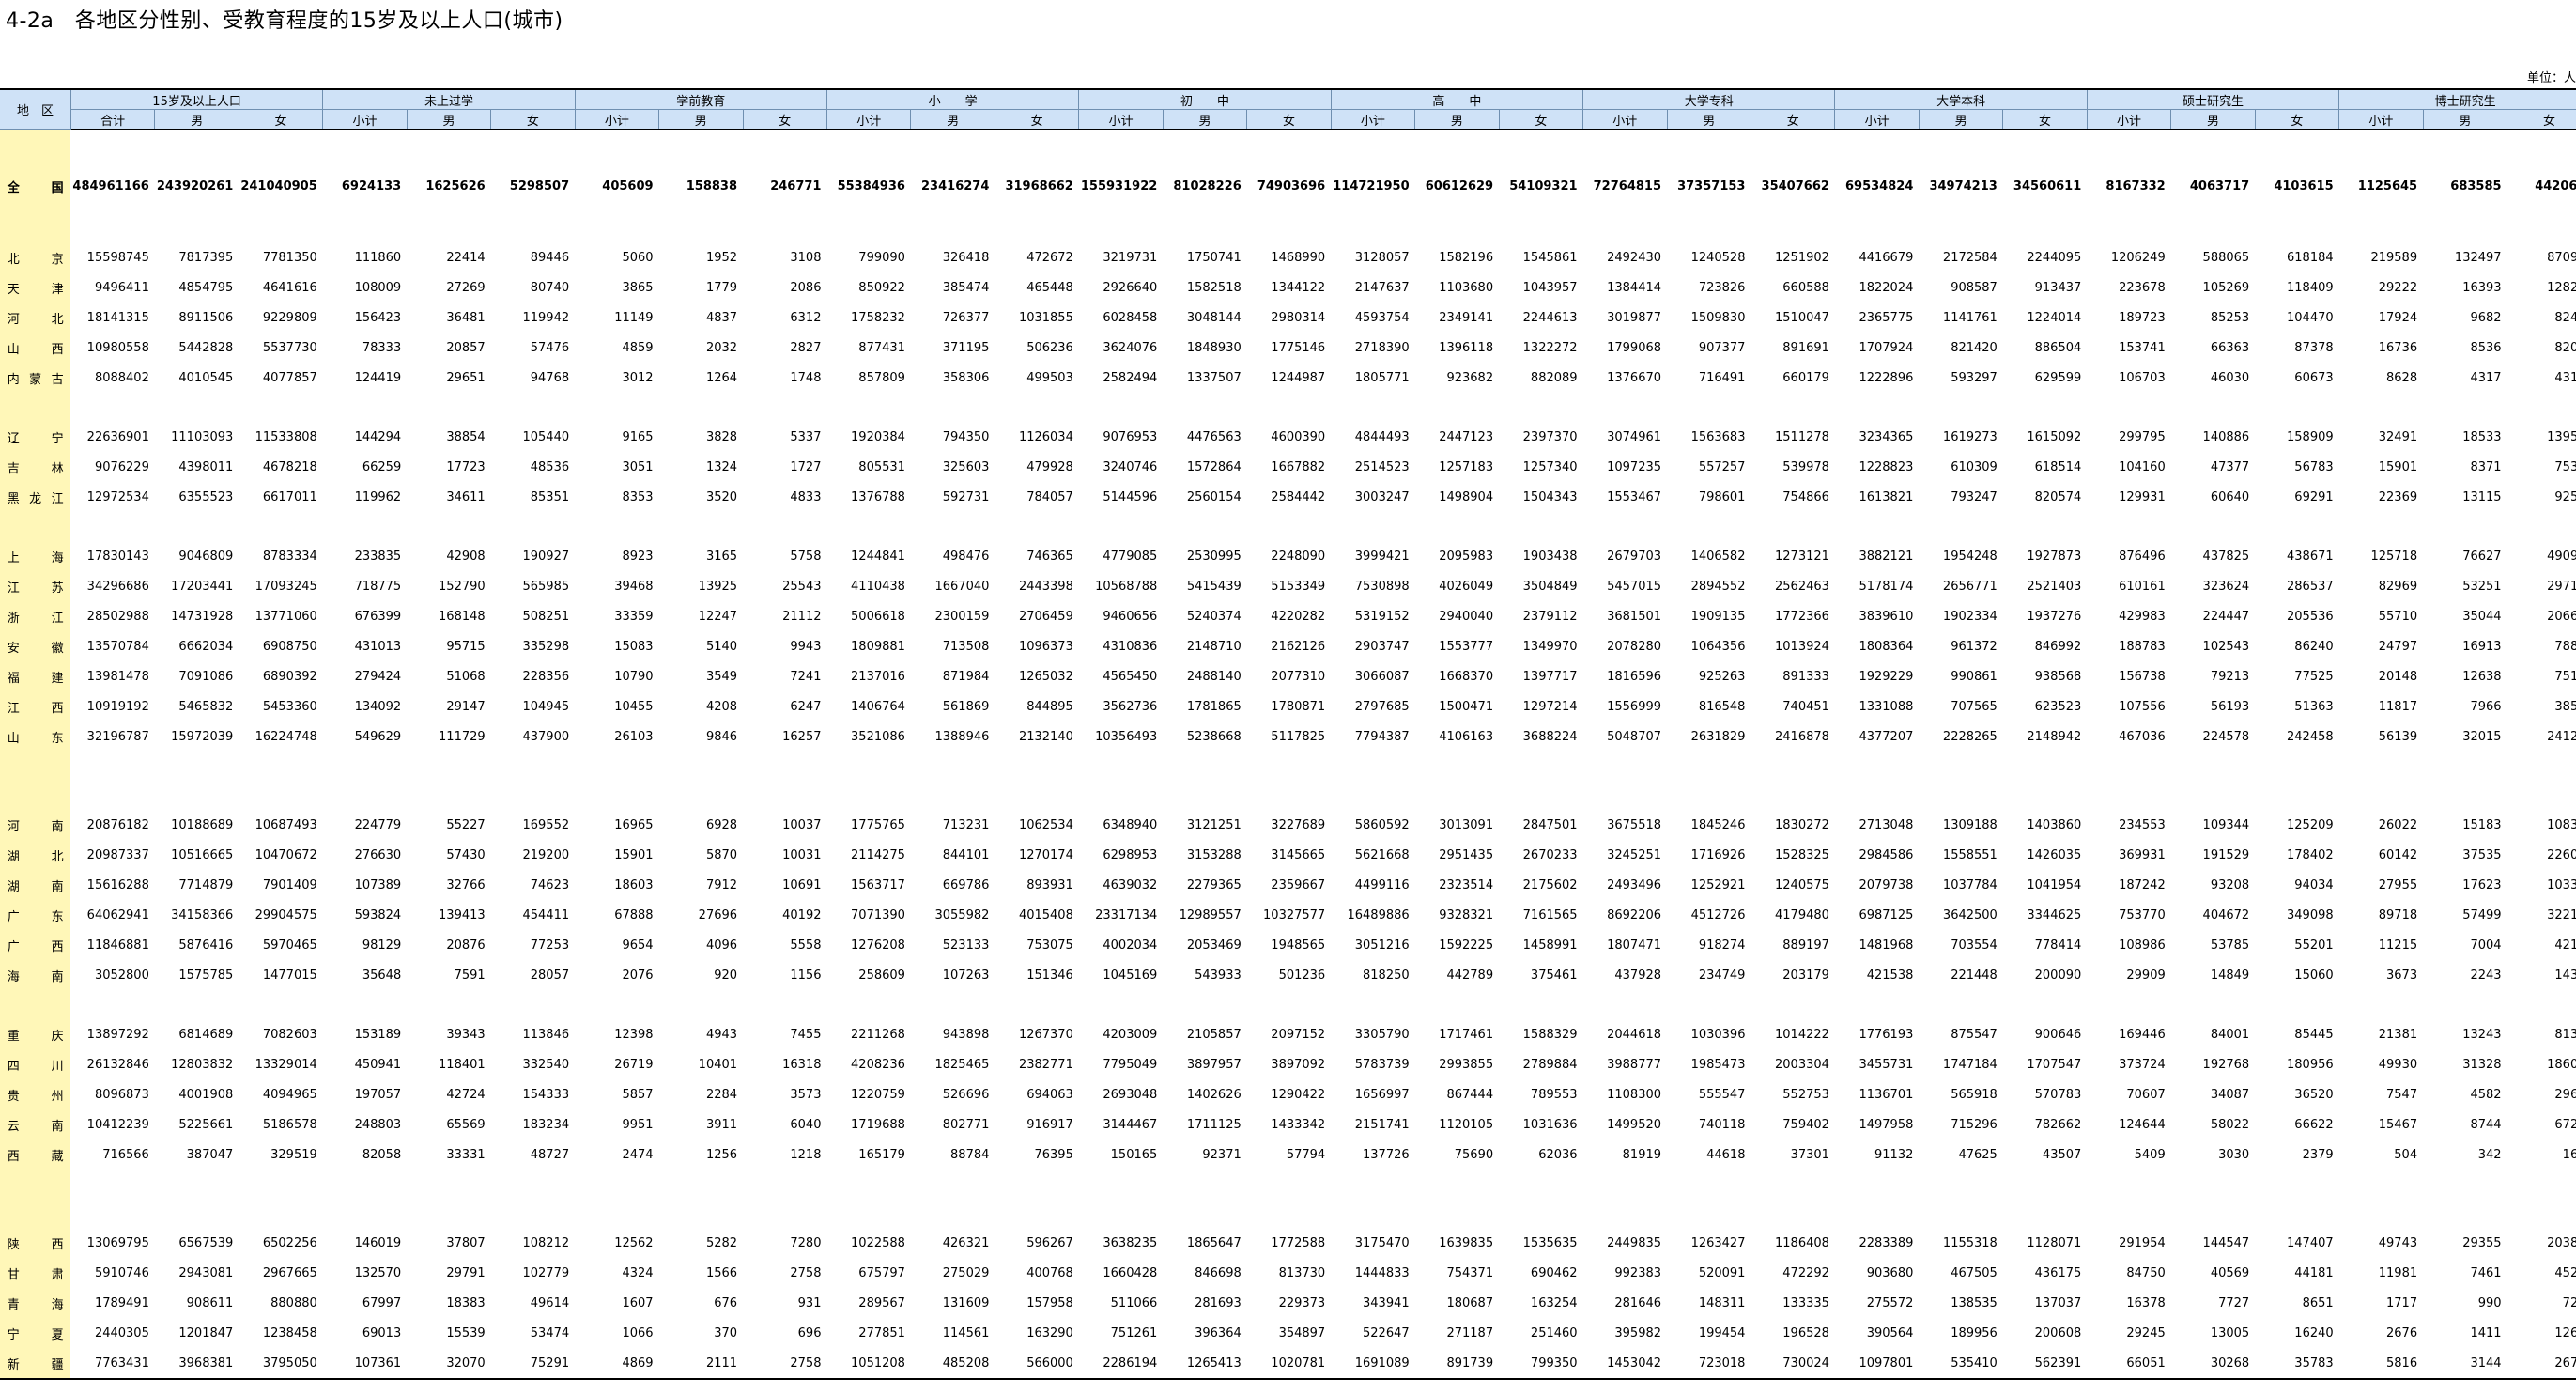  Describe the element at coordinates (2398, 824) in the screenshot. I see `value-cell: 26022` at that location.